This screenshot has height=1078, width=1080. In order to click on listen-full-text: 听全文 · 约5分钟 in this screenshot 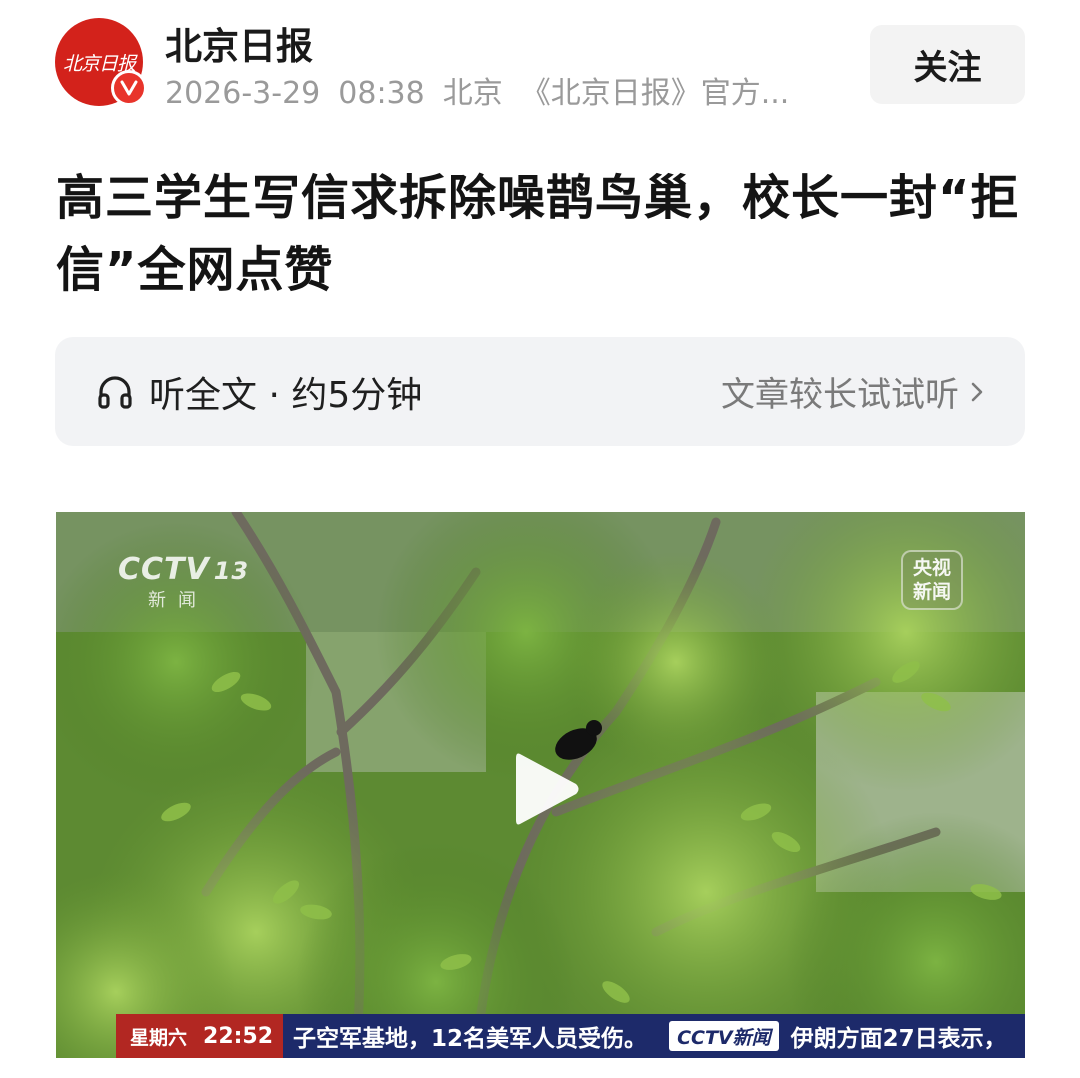, I will do `click(258, 392)`.